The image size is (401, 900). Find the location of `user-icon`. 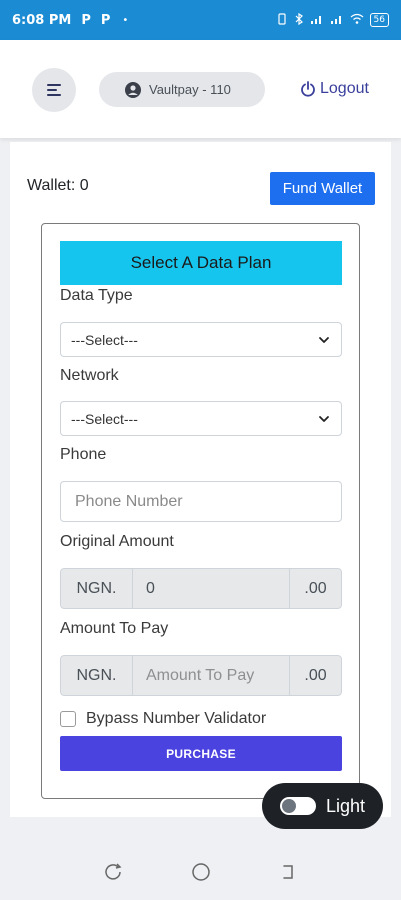

user-icon is located at coordinates (133, 89).